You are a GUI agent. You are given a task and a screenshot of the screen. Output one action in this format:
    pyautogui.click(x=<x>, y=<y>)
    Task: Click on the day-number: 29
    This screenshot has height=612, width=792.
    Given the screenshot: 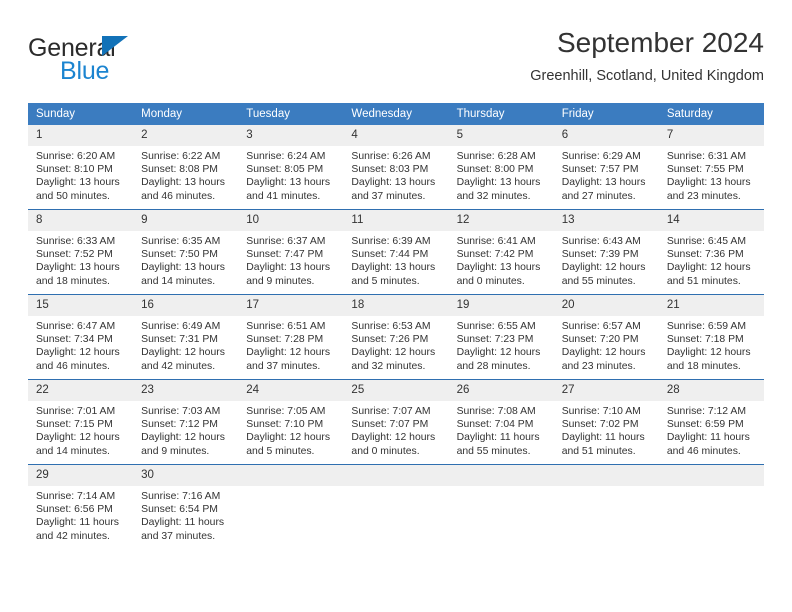 What is the action you would take?
    pyautogui.click(x=81, y=475)
    